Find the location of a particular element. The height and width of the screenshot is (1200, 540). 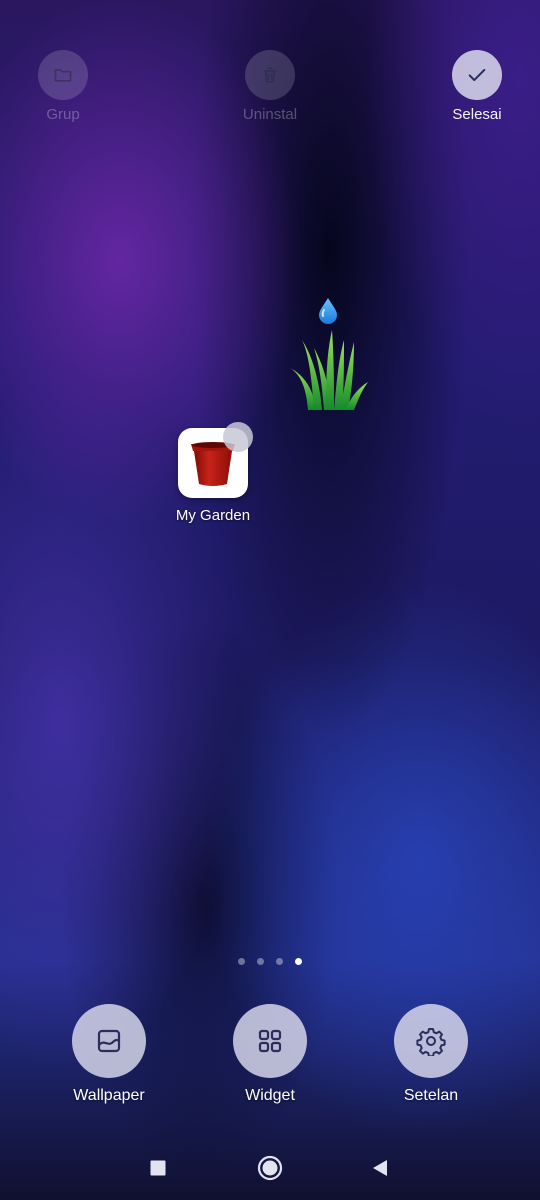

wallpaper-icon is located at coordinates (109, 1041).